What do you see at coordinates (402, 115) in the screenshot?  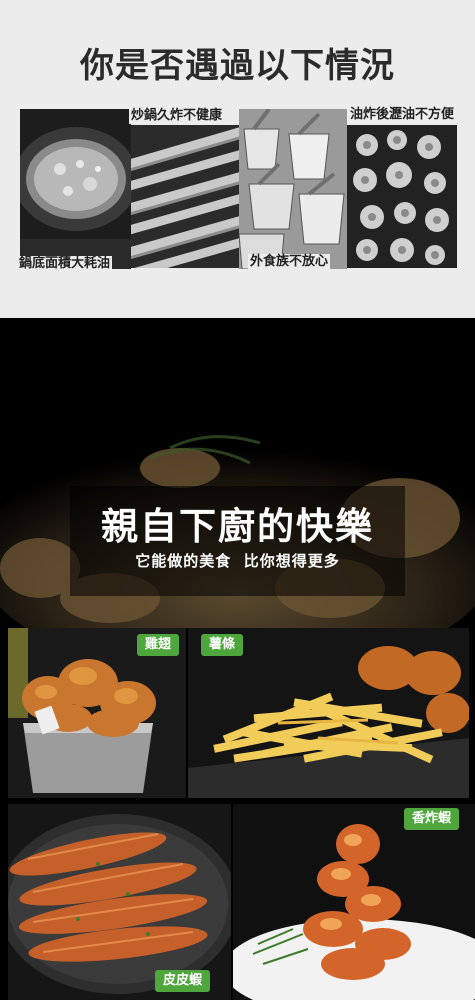 I see `caption-draining-oil: 油炸後瀝油不方便` at bounding box center [402, 115].